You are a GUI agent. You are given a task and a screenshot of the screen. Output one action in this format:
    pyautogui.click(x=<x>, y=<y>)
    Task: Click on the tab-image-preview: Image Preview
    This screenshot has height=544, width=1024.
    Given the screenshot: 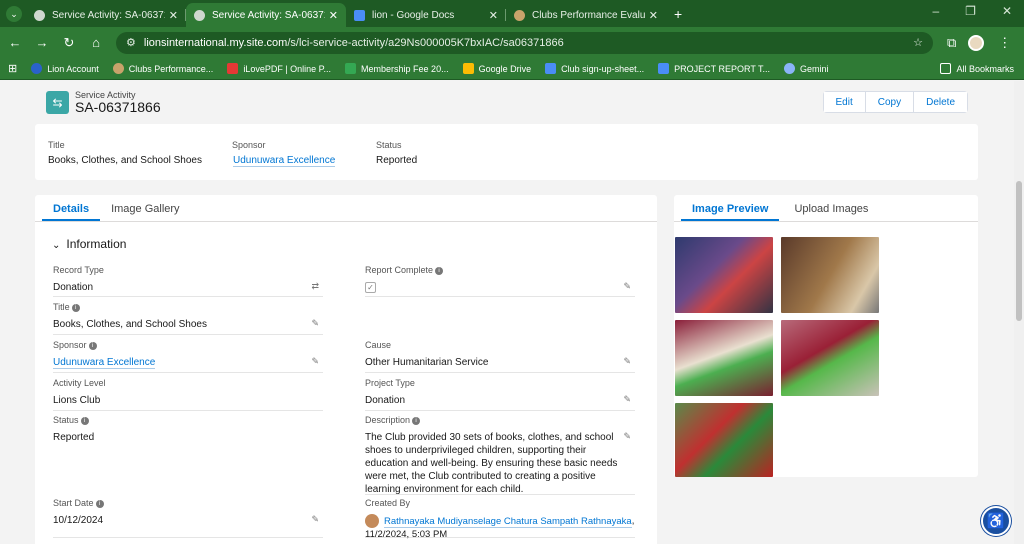 What is the action you would take?
    pyautogui.click(x=730, y=208)
    